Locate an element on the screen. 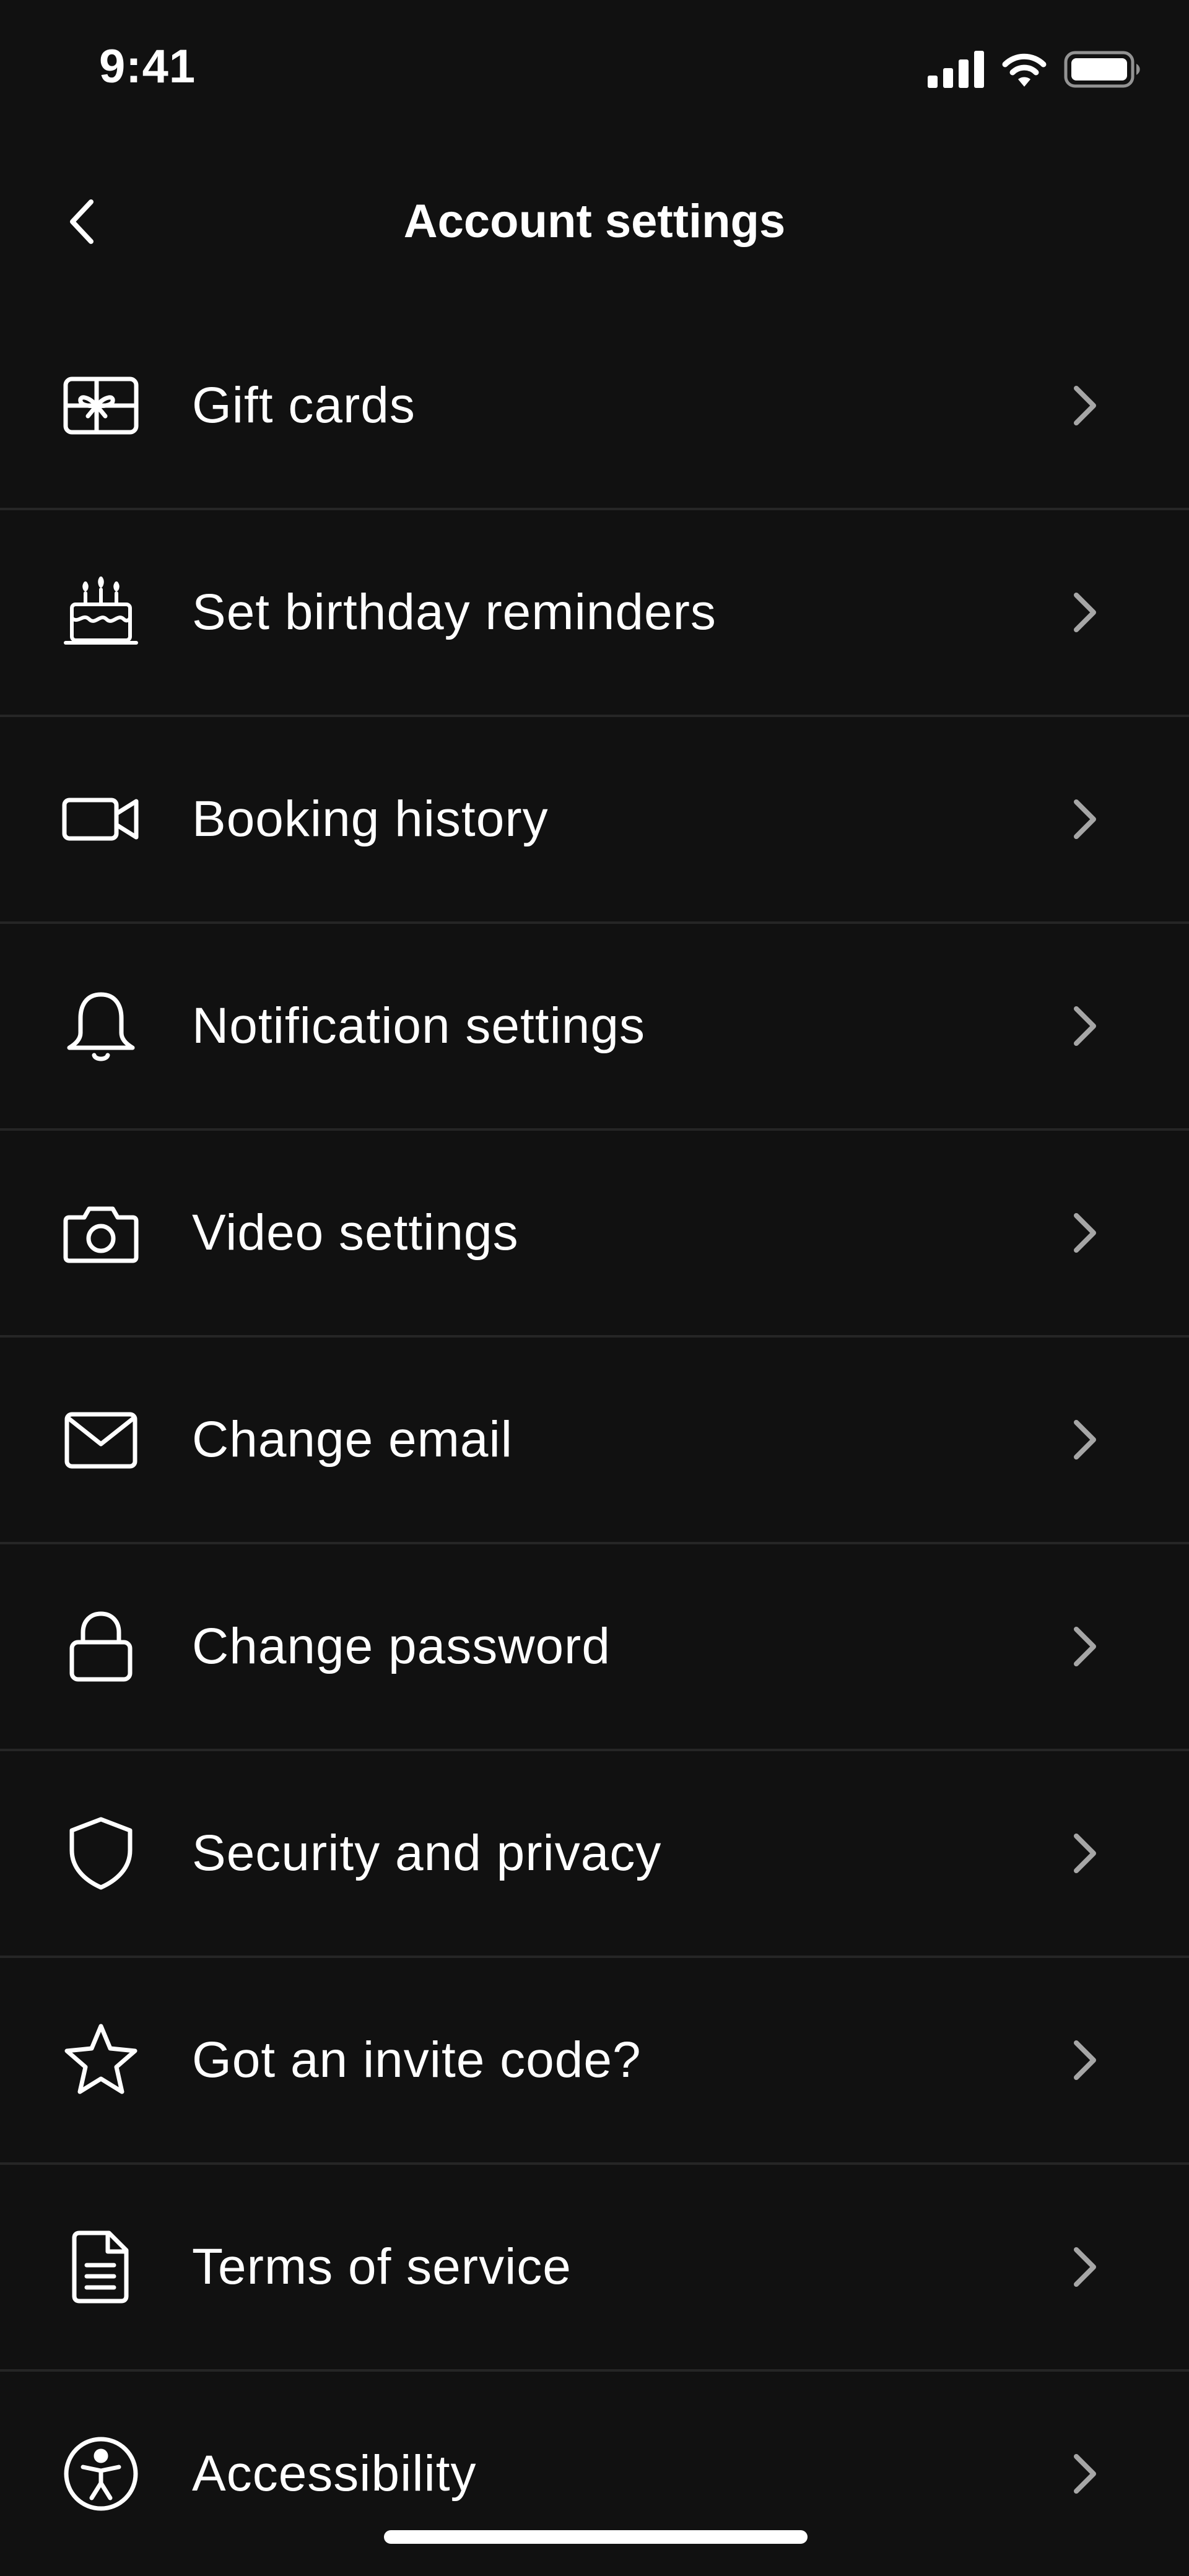 The image size is (1189, 2576). document-icon is located at coordinates (101, 2267).